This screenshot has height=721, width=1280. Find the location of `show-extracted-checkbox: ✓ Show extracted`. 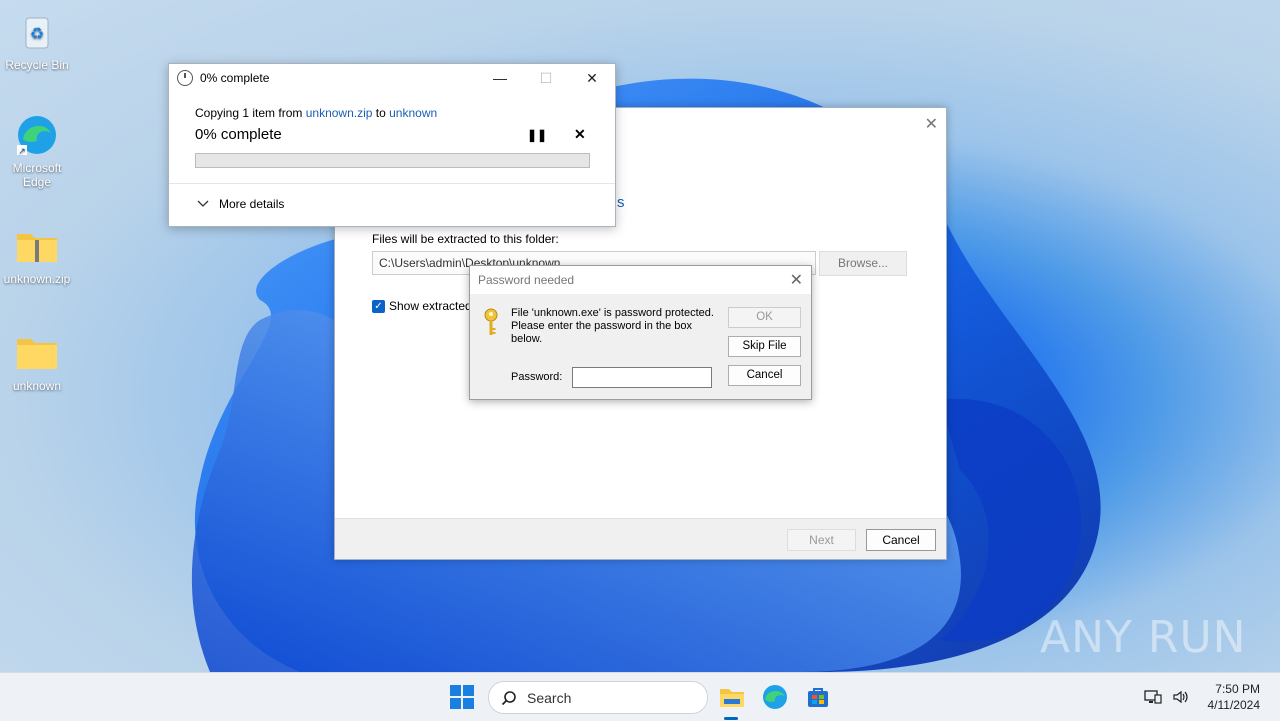

show-extracted-checkbox: ✓ Show extracted is located at coordinates (422, 306).